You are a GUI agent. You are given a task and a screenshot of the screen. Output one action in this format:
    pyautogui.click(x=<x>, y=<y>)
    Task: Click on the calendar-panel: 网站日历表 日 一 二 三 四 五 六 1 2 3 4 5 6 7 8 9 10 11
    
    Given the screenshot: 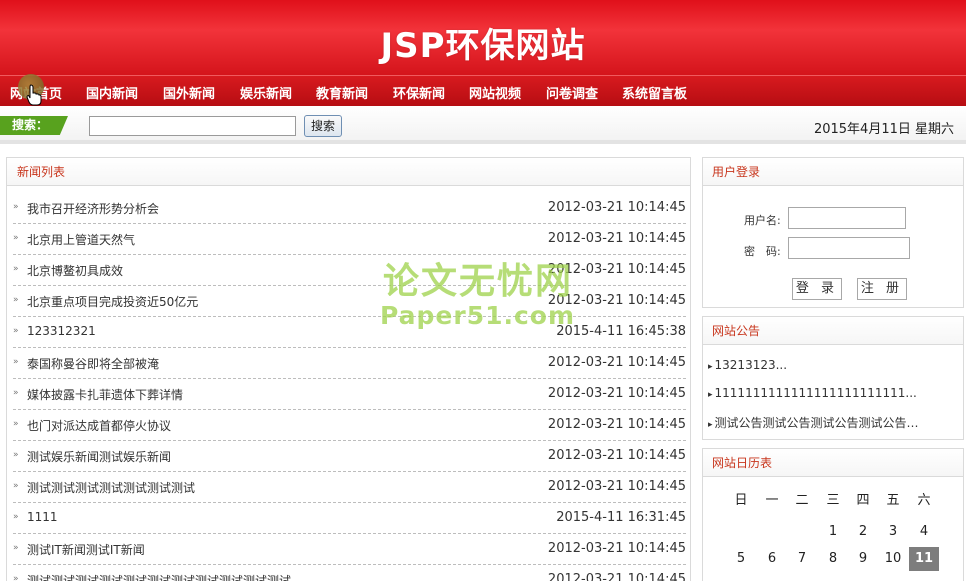 What is the action you would take?
    pyautogui.click(x=833, y=514)
    